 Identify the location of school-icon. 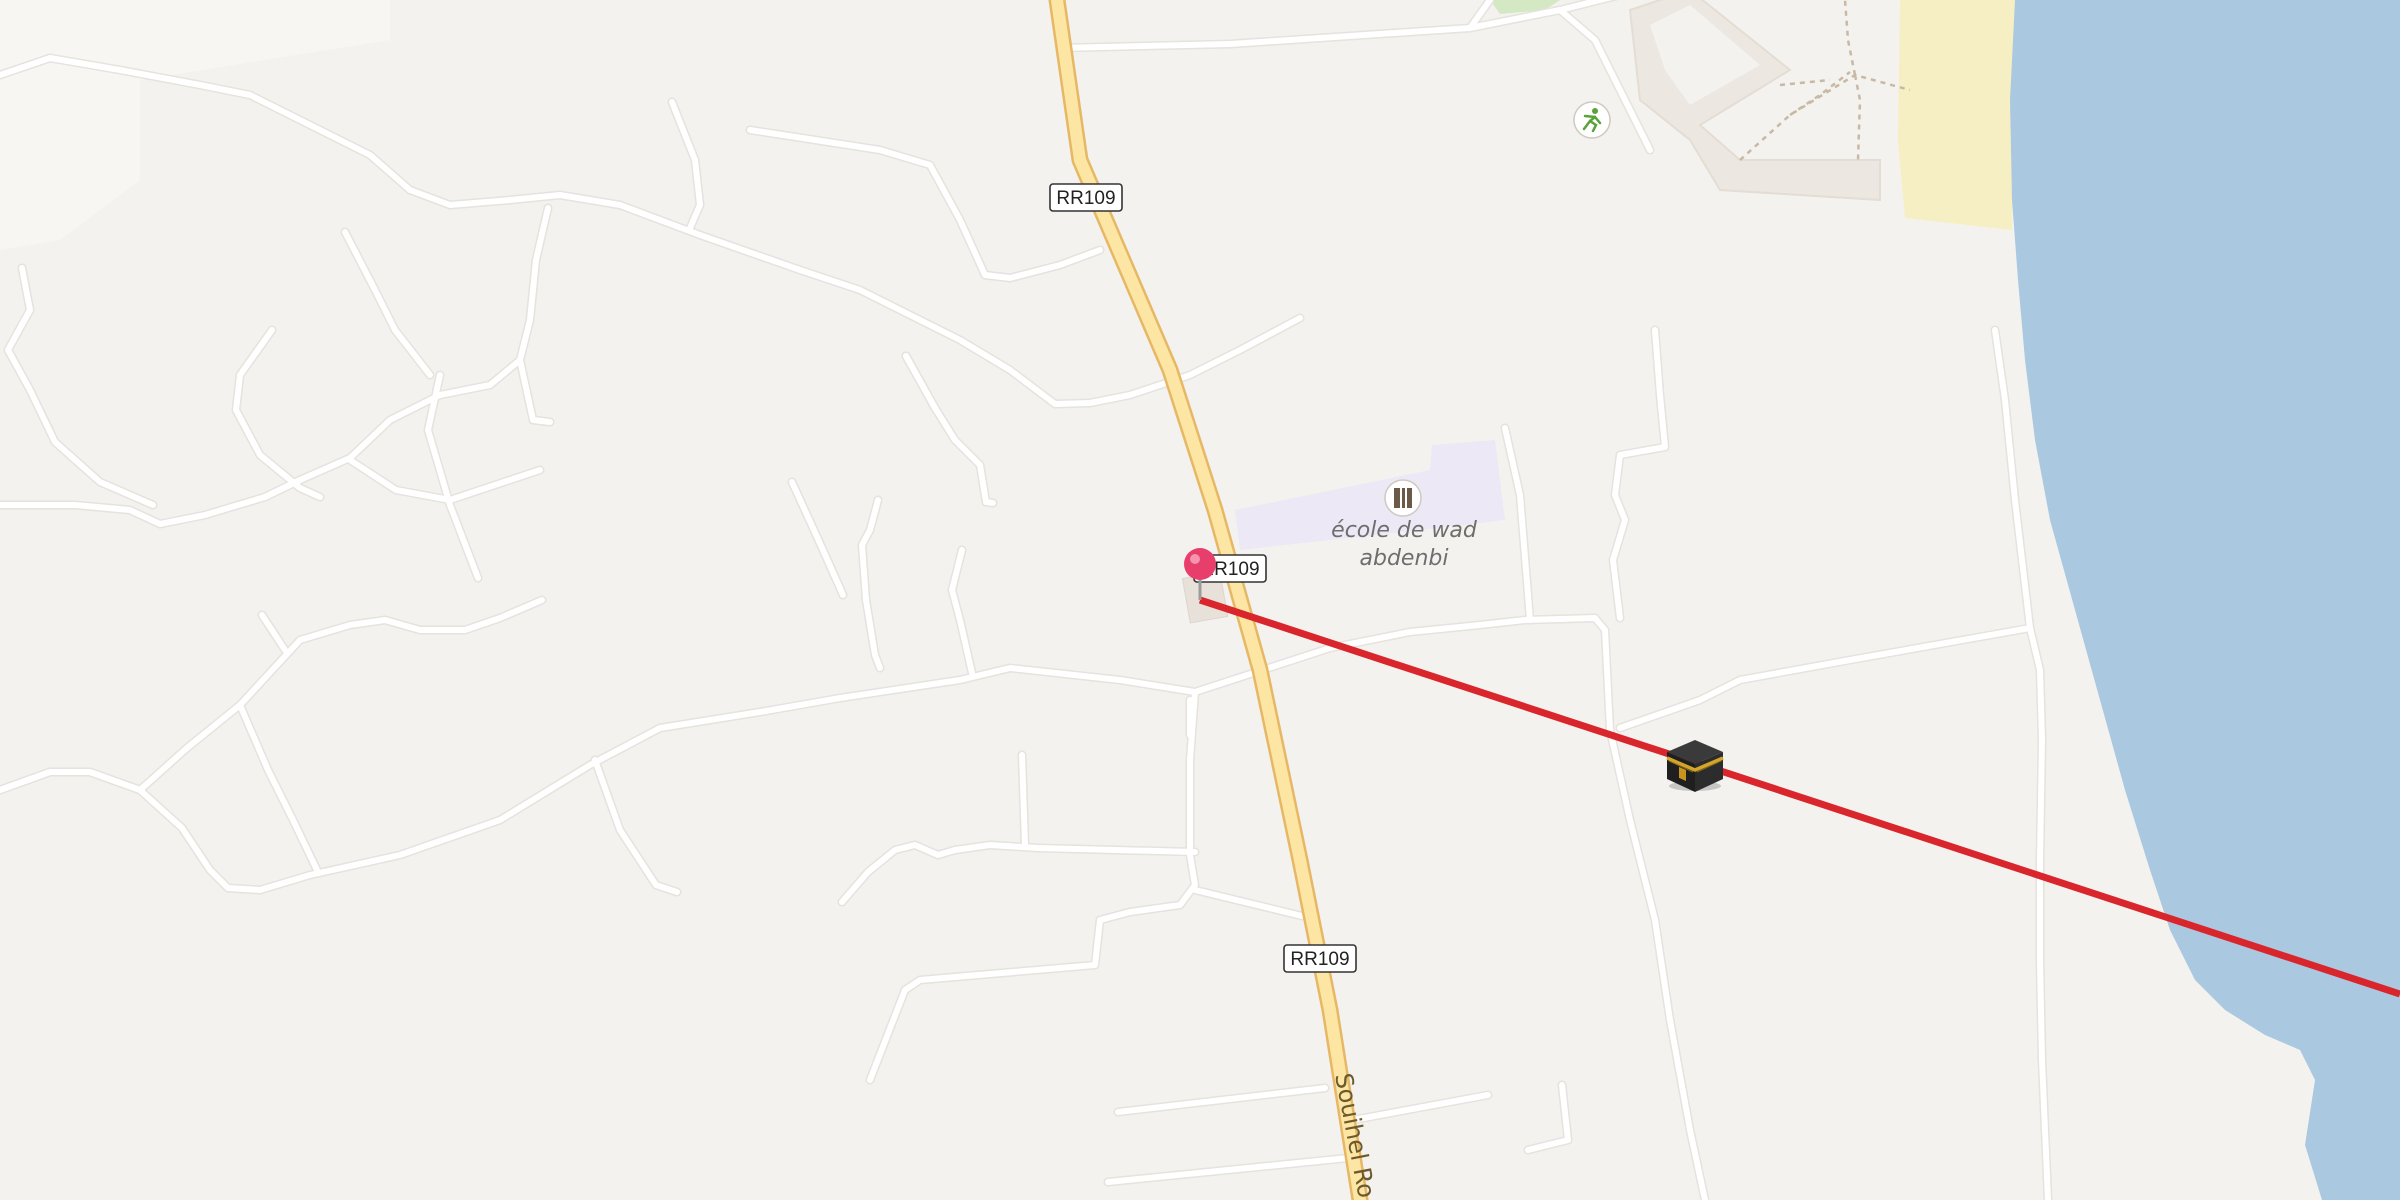
(1403, 498).